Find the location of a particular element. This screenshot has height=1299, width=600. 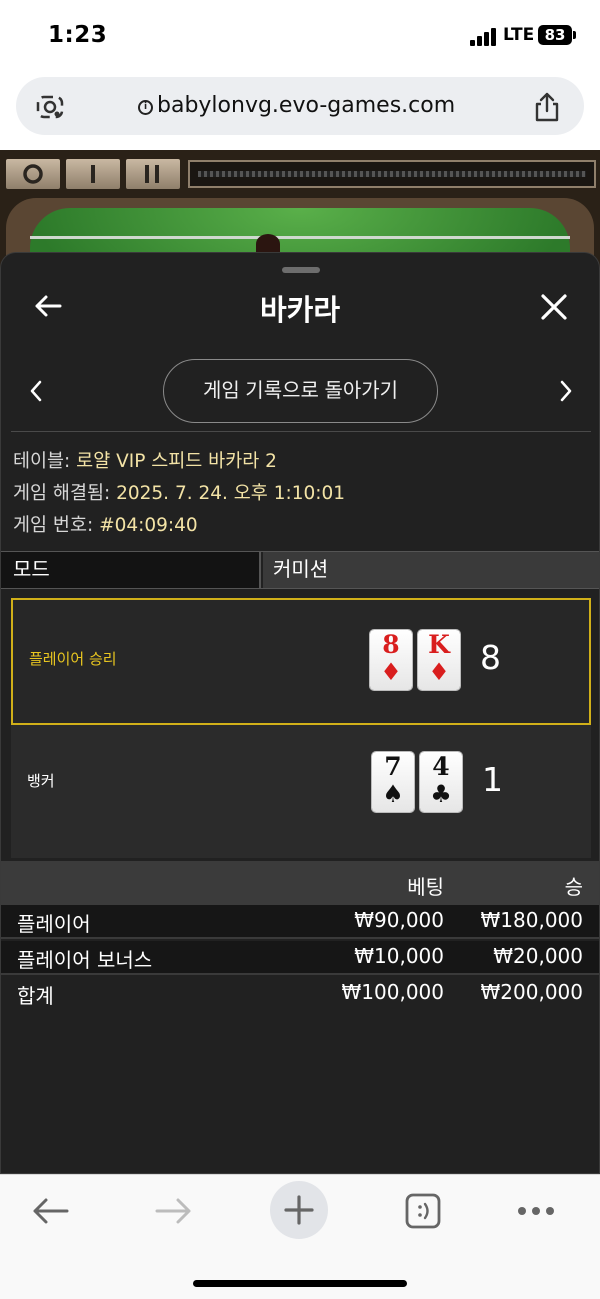

network-type: LTE is located at coordinates (519, 35).